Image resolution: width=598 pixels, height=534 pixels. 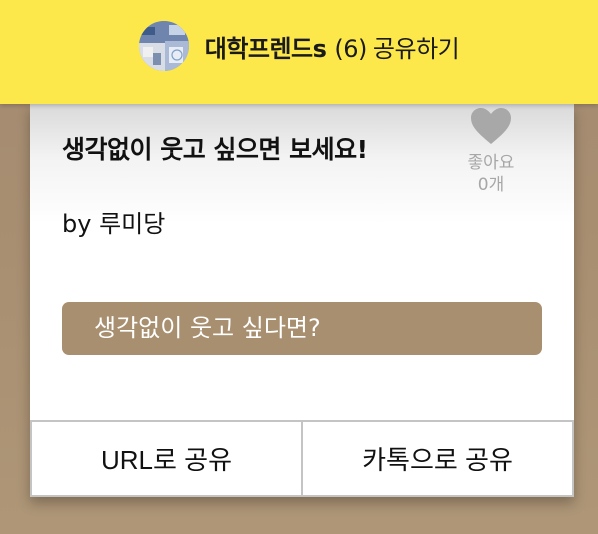 I want to click on post-summary-banner: 생각없이 웃고 싶다면?, so click(x=302, y=328).